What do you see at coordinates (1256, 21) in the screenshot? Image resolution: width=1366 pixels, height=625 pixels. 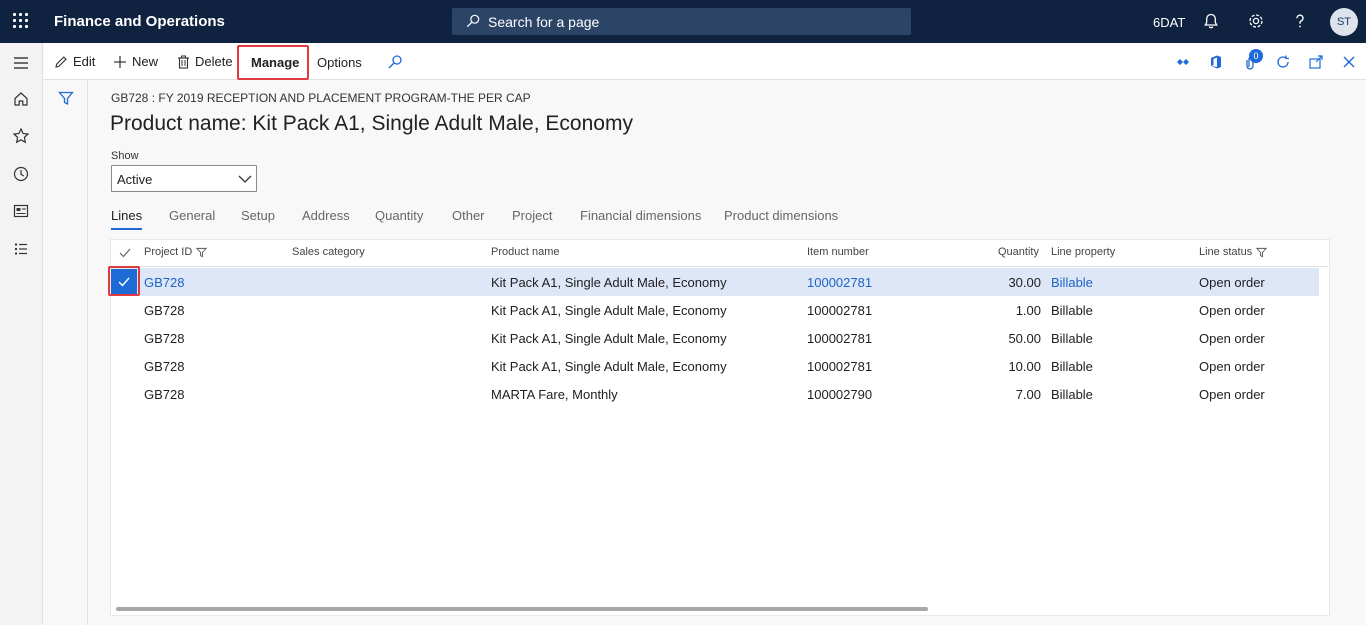 I see `gear-icon` at bounding box center [1256, 21].